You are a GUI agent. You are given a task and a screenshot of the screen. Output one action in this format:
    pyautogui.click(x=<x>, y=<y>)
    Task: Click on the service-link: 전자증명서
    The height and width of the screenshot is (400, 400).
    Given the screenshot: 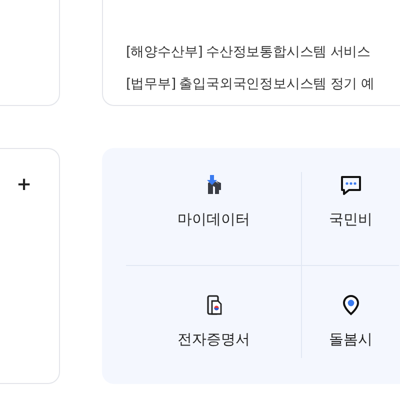 What is the action you would take?
    pyautogui.click(x=213, y=340)
    